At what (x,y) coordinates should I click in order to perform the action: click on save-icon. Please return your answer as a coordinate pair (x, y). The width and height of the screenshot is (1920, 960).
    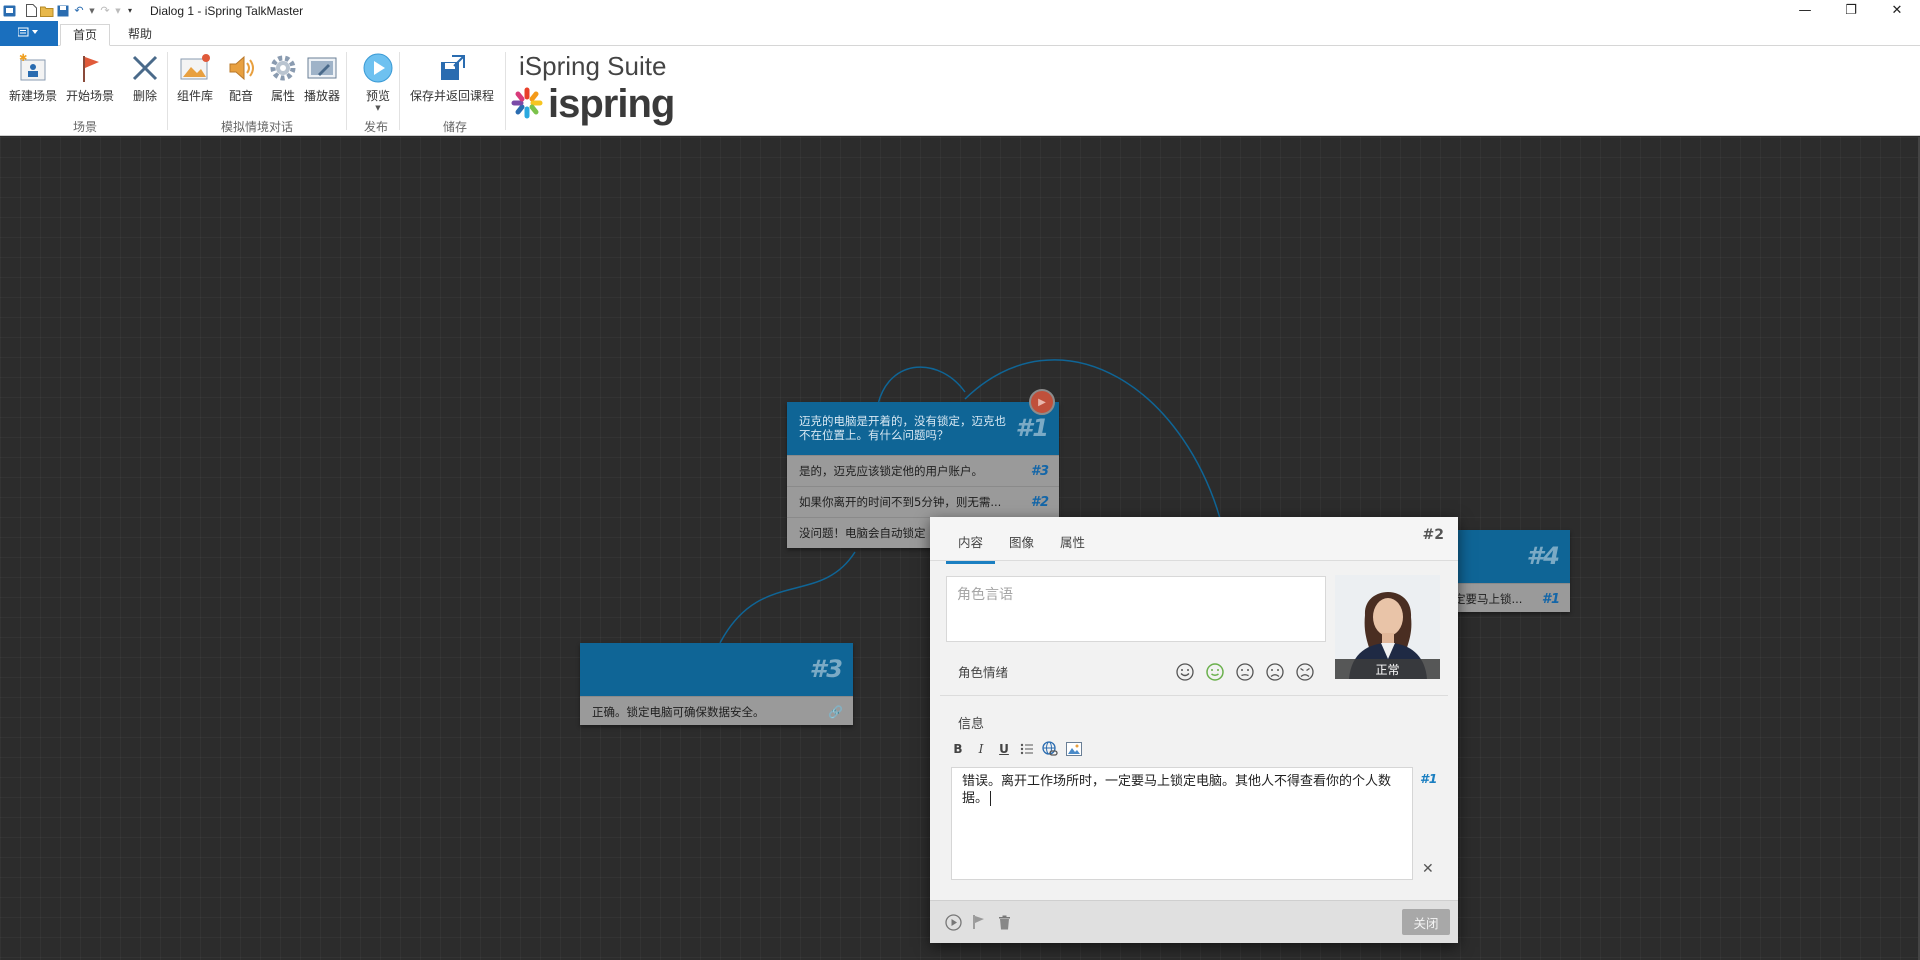
    Looking at the image, I should click on (63, 11).